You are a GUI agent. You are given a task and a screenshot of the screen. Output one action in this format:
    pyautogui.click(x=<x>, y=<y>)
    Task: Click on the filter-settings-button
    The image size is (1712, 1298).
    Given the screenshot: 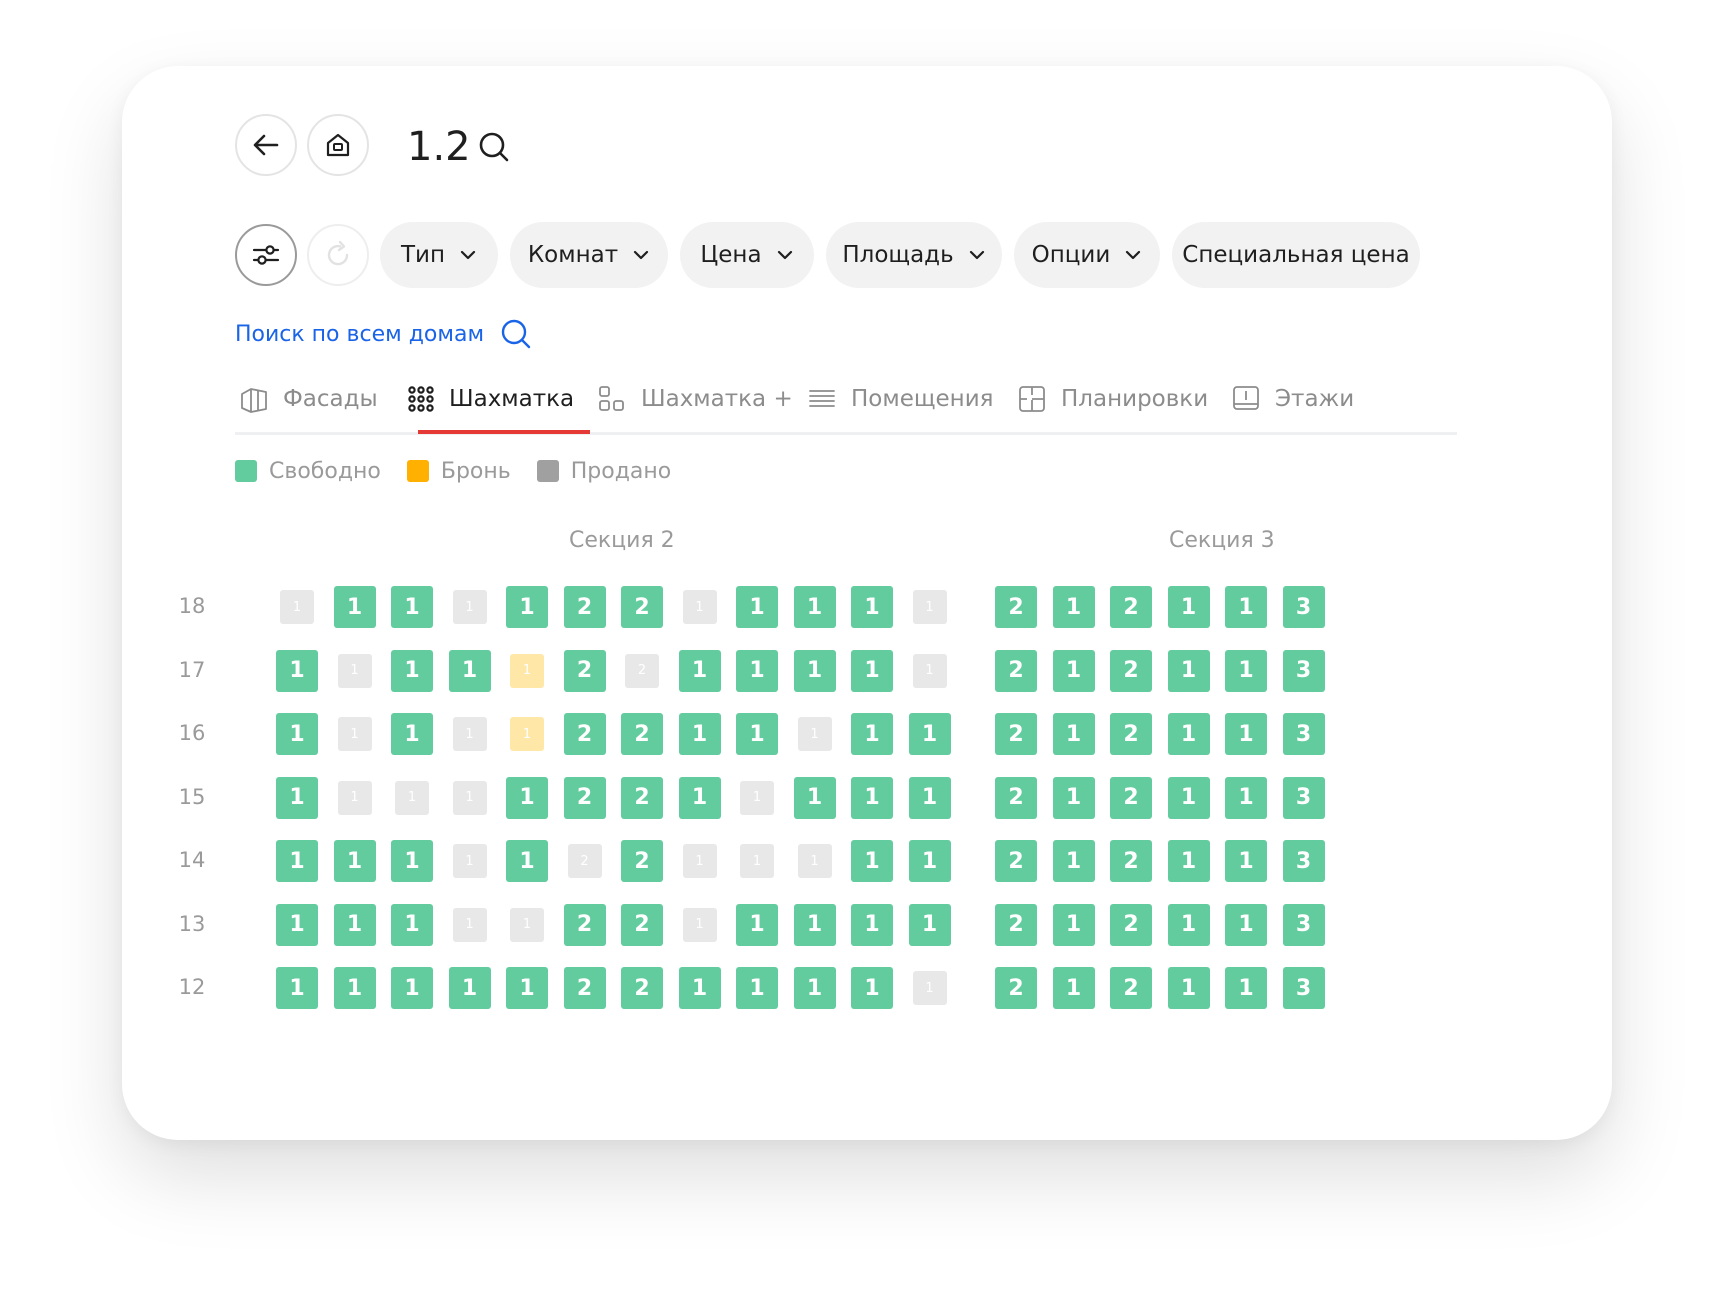 What is the action you would take?
    pyautogui.click(x=266, y=255)
    